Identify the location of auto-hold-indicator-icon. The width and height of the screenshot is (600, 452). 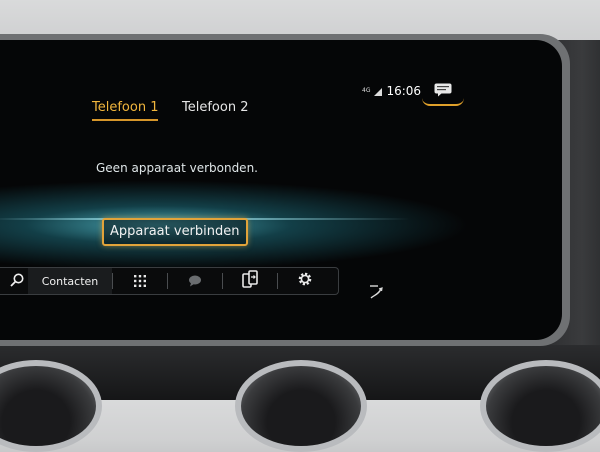
(377, 294).